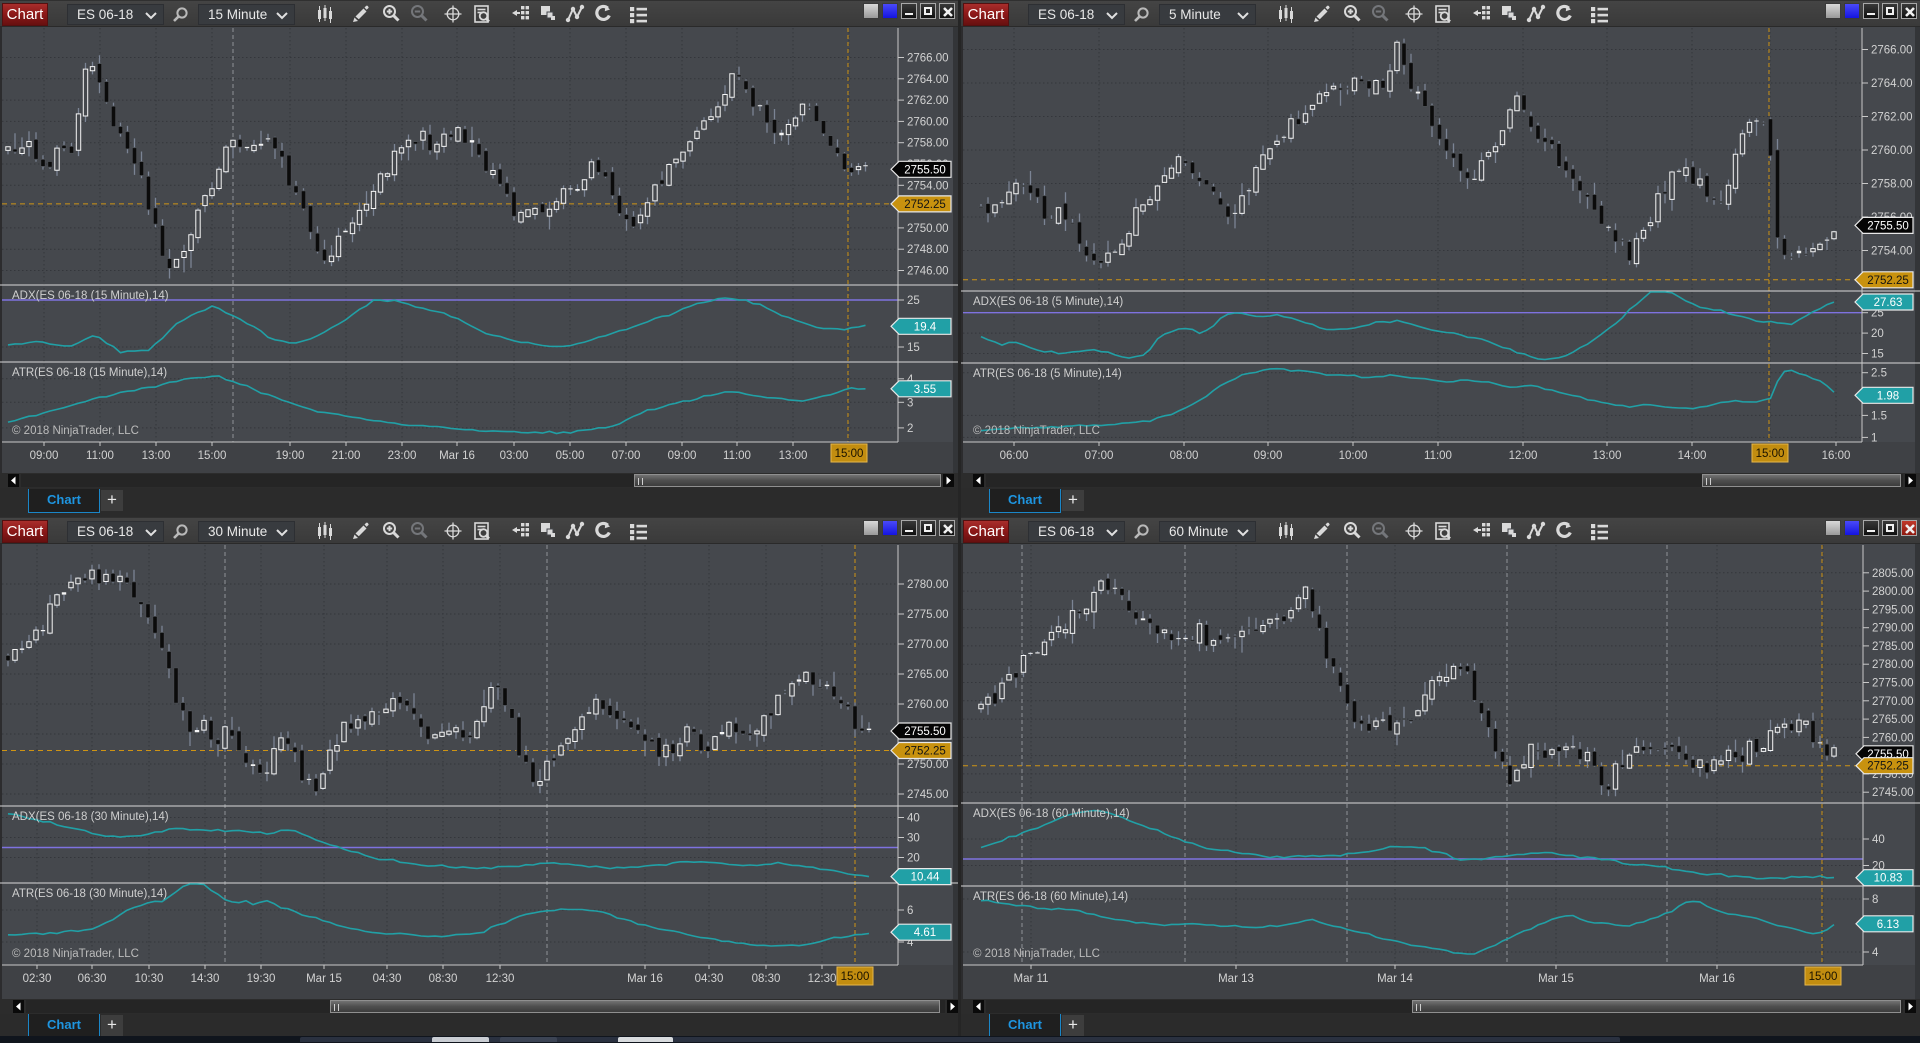 Image resolution: width=1920 pixels, height=1043 pixels. Describe the element at coordinates (925, 390) in the screenshot. I see `svg-text: 3.55` at that location.